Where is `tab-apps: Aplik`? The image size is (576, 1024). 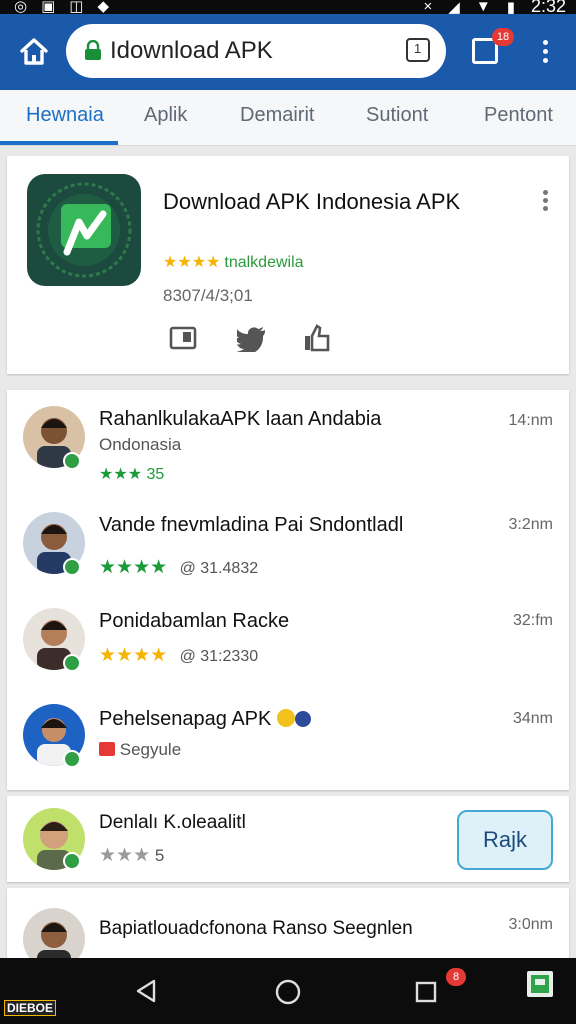
tab-apps: Aplik is located at coordinates (165, 115).